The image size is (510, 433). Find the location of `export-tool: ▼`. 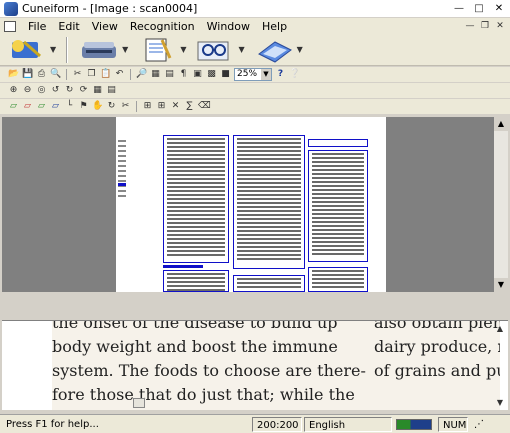

export-tool: ▼ is located at coordinates (278, 50).